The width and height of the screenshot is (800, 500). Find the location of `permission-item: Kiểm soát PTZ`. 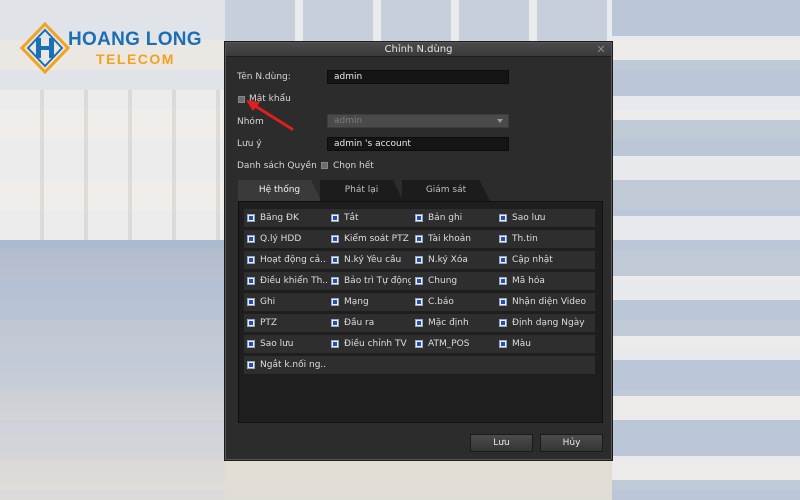

permission-item: Kiểm soát PTZ is located at coordinates (371, 239).